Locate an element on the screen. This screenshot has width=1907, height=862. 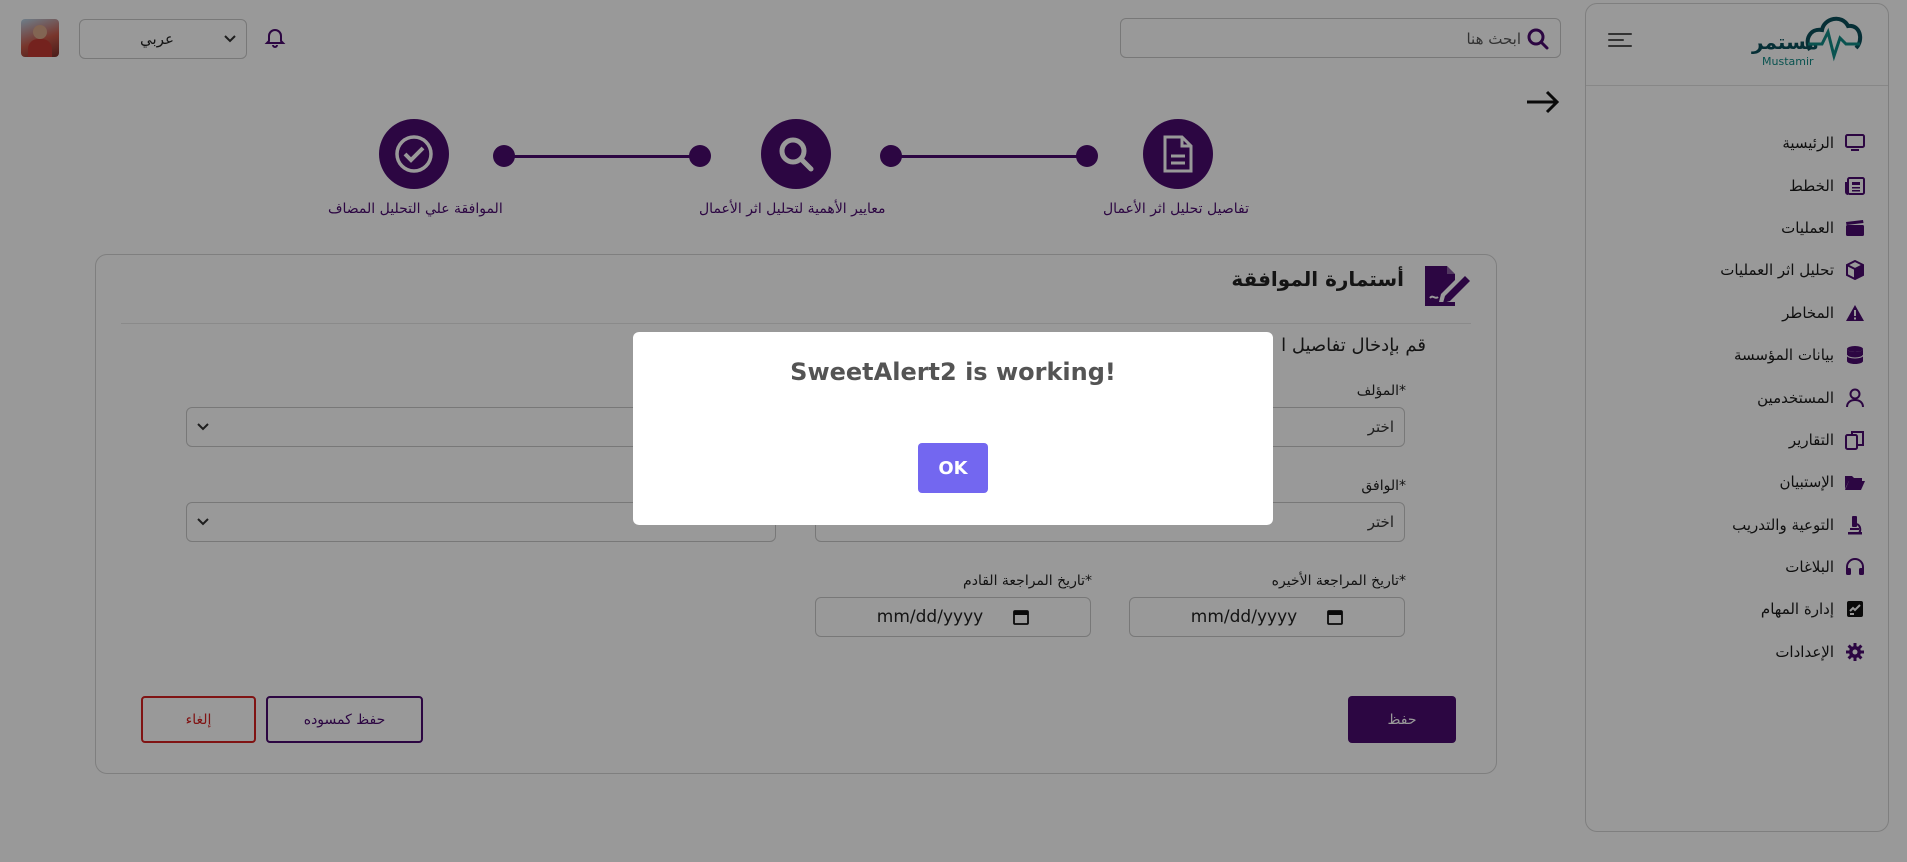
alert-title: SweetAlert2 is working! is located at coordinates (953, 372).